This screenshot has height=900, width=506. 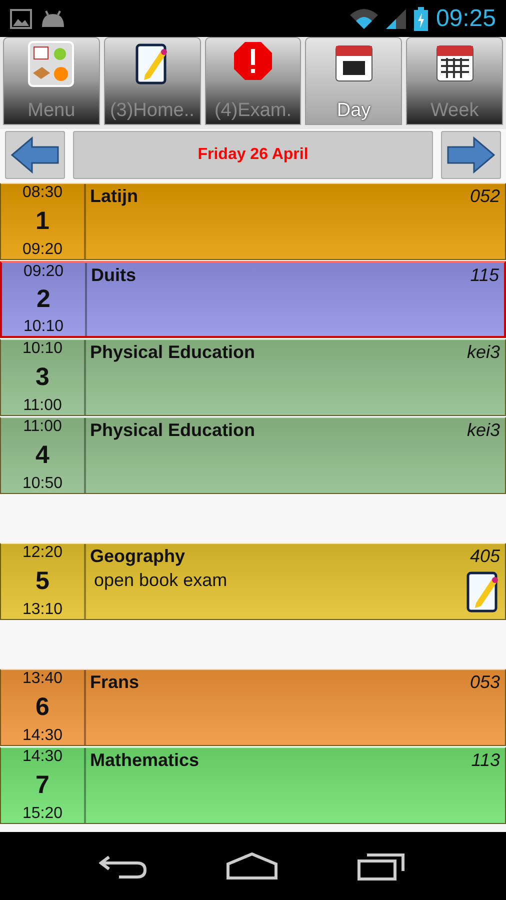 I want to click on lesson-row: 09:20 2 10:10 Duits 115, so click(x=253, y=299).